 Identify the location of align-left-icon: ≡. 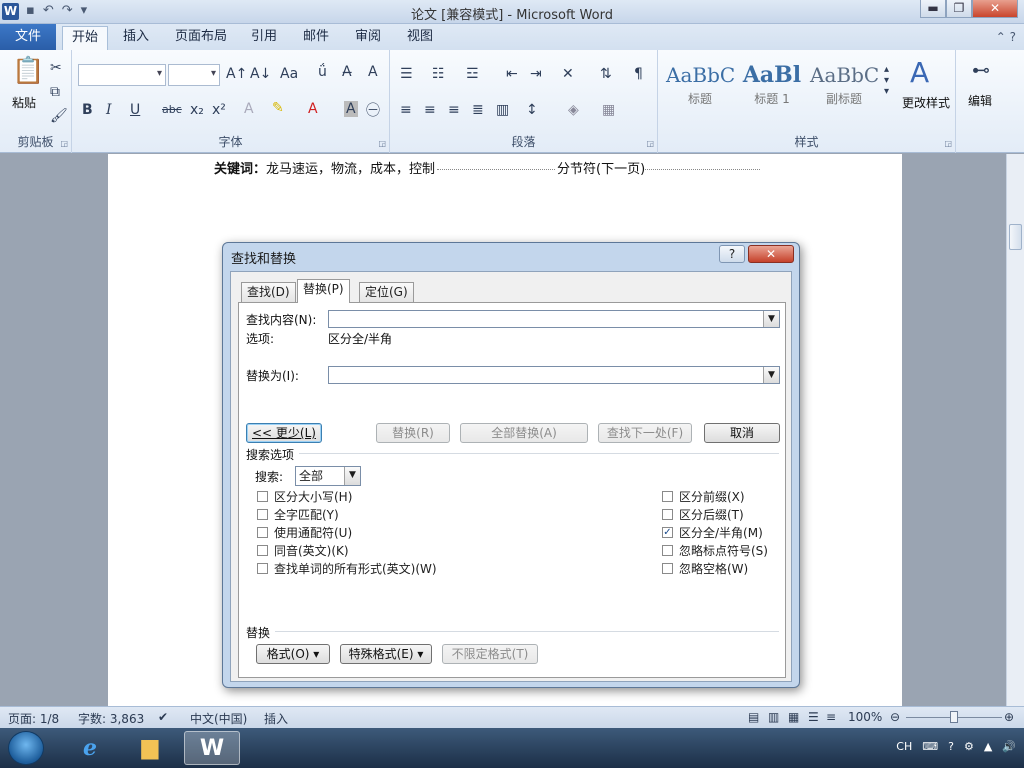
(406, 110).